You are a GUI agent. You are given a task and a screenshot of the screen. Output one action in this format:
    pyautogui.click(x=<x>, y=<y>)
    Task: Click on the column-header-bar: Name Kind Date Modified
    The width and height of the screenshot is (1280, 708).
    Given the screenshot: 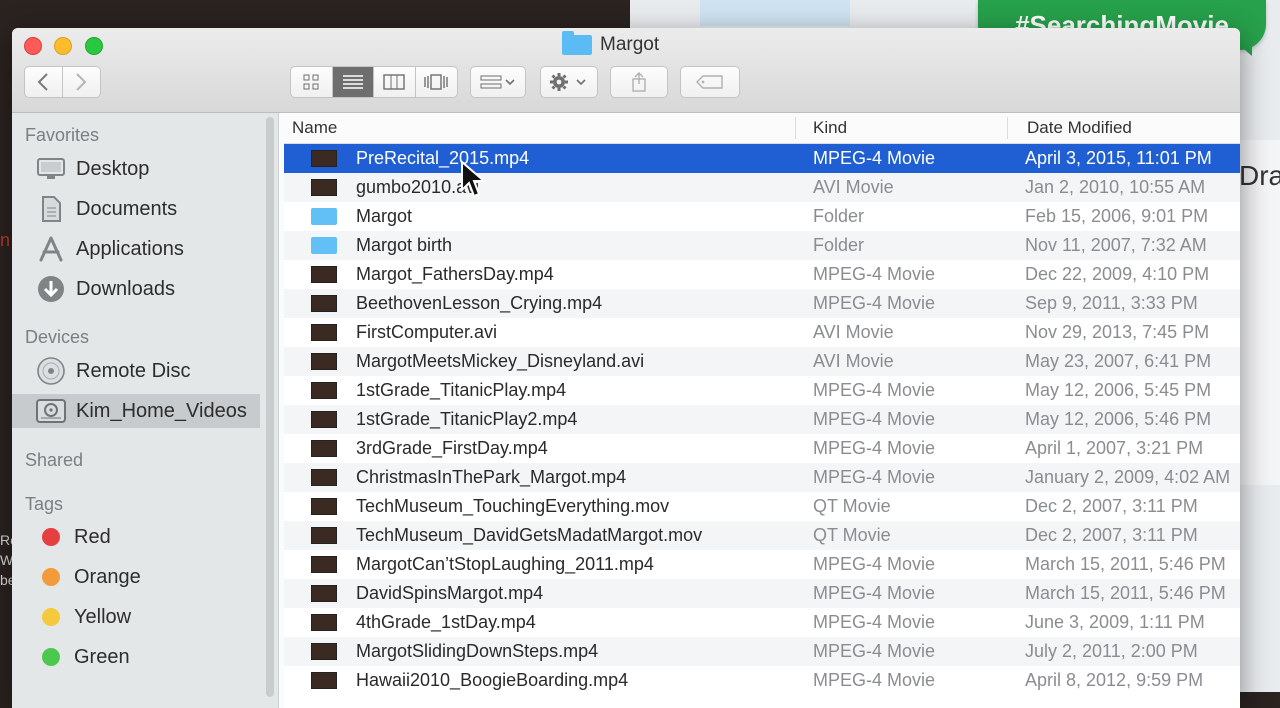 What is the action you would take?
    pyautogui.click(x=762, y=128)
    